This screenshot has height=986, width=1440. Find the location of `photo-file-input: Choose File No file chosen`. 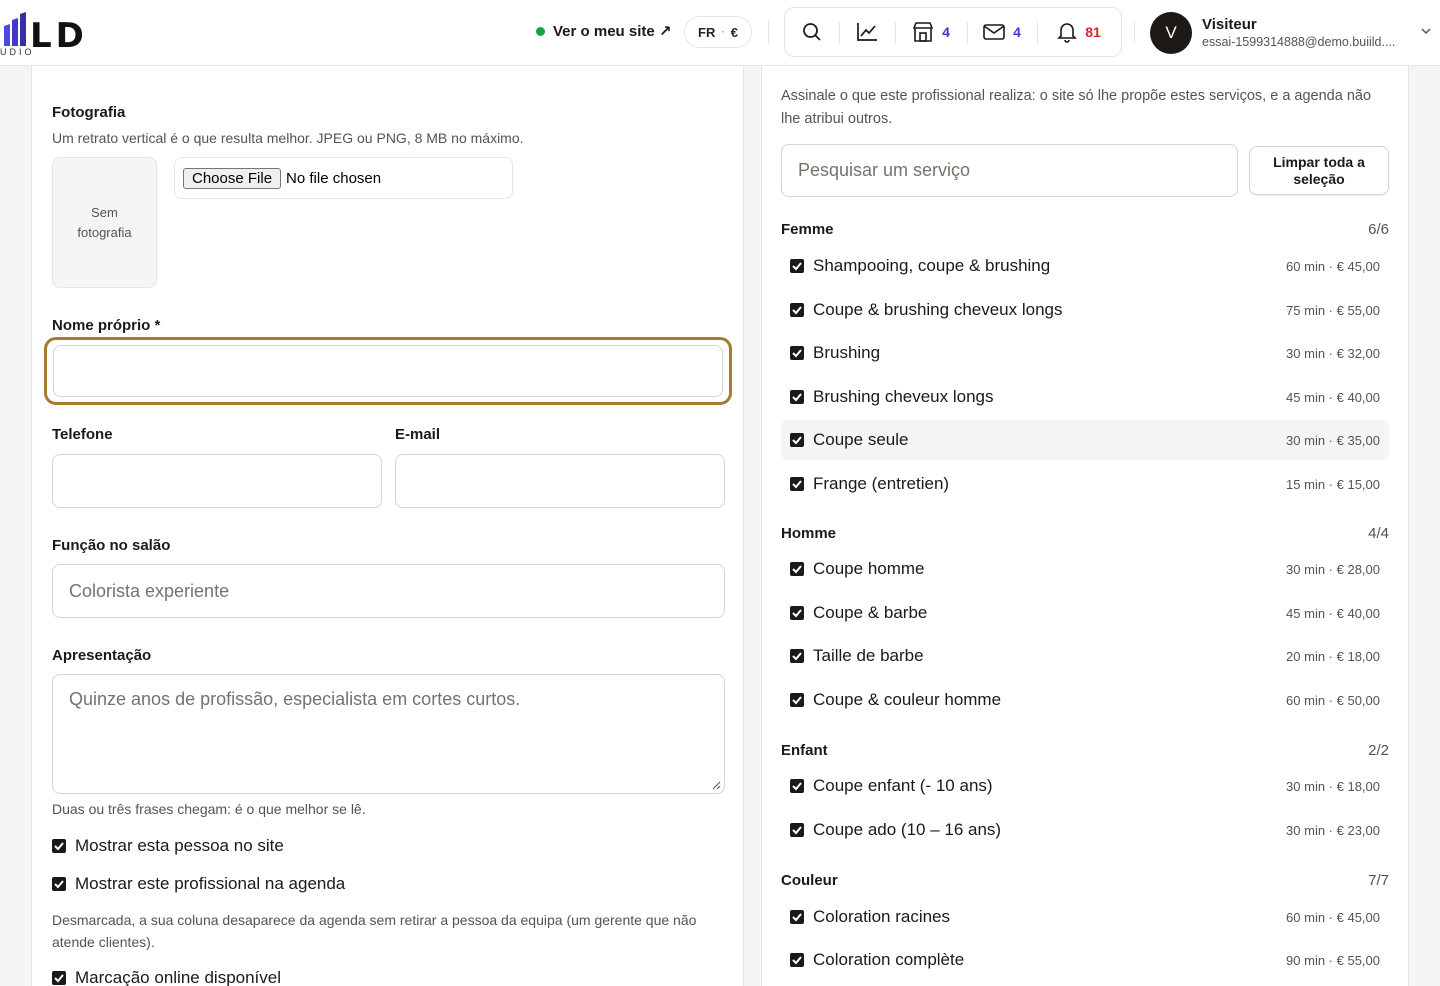

photo-file-input: Choose File No file chosen is located at coordinates (343, 178).